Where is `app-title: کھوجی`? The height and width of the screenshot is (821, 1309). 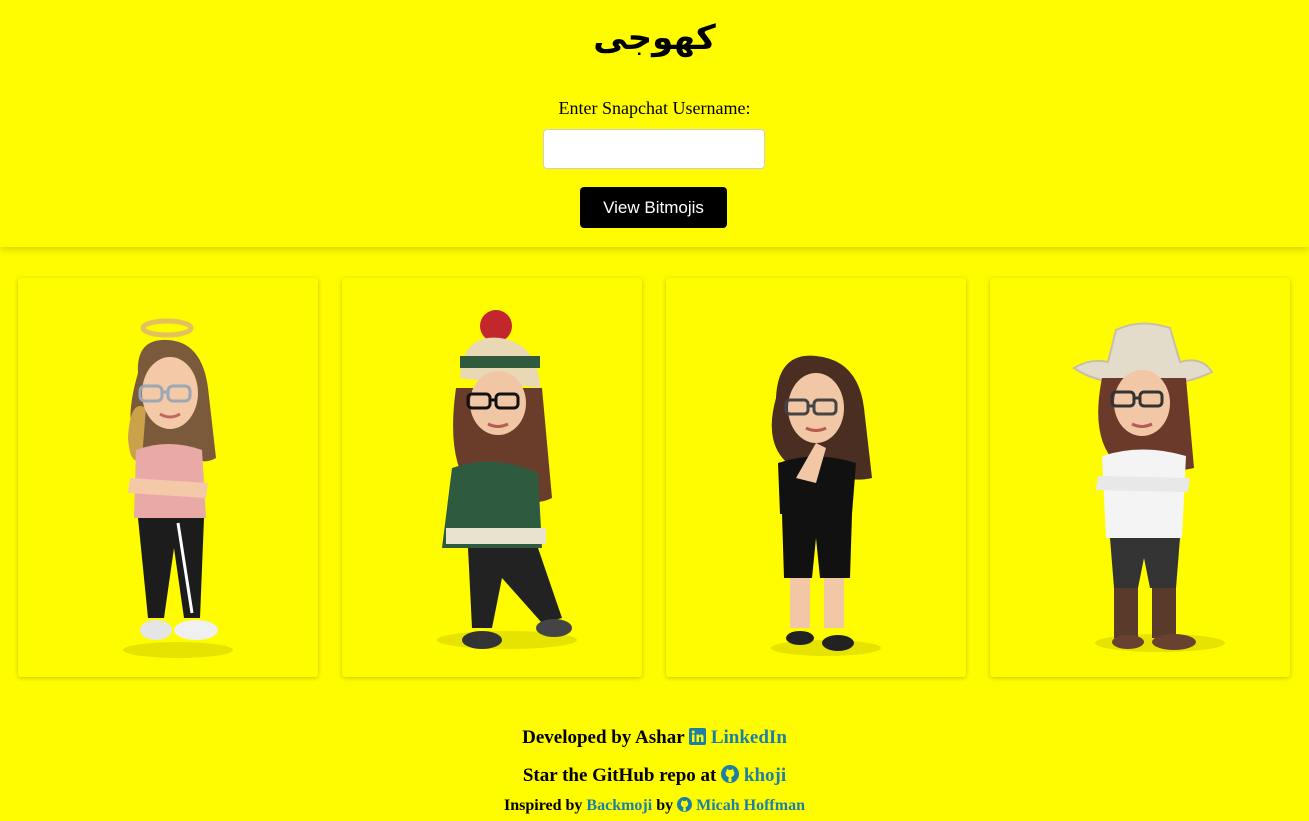
app-title: کھوجی is located at coordinates (654, 38).